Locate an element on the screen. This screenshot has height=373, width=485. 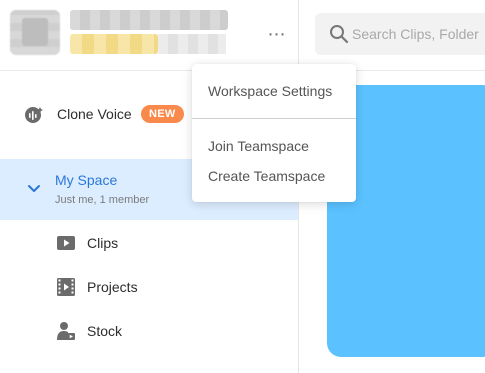
sidebar-item-label: Clips is located at coordinates (103, 243).